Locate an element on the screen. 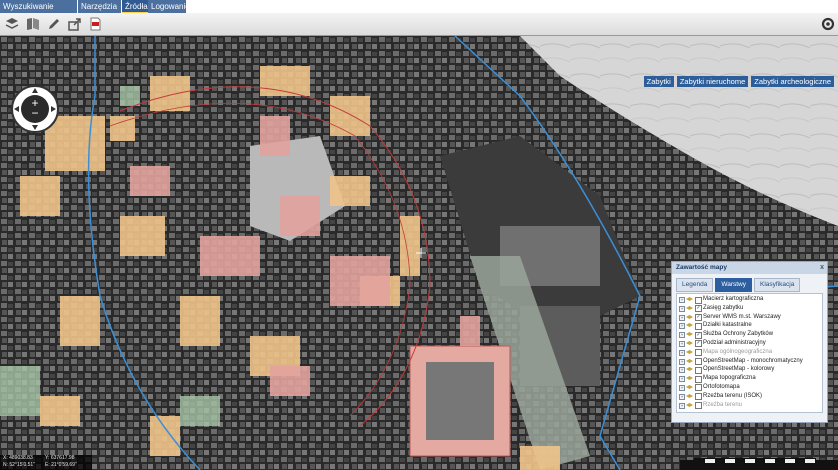  layer-row: + ✓ Służba Ochrony Zabytków is located at coordinates (749, 334).